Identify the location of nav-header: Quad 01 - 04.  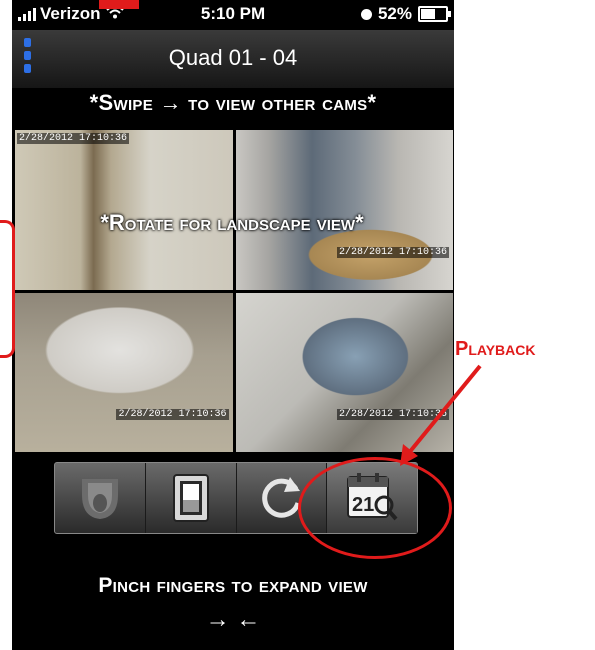
(233, 59).